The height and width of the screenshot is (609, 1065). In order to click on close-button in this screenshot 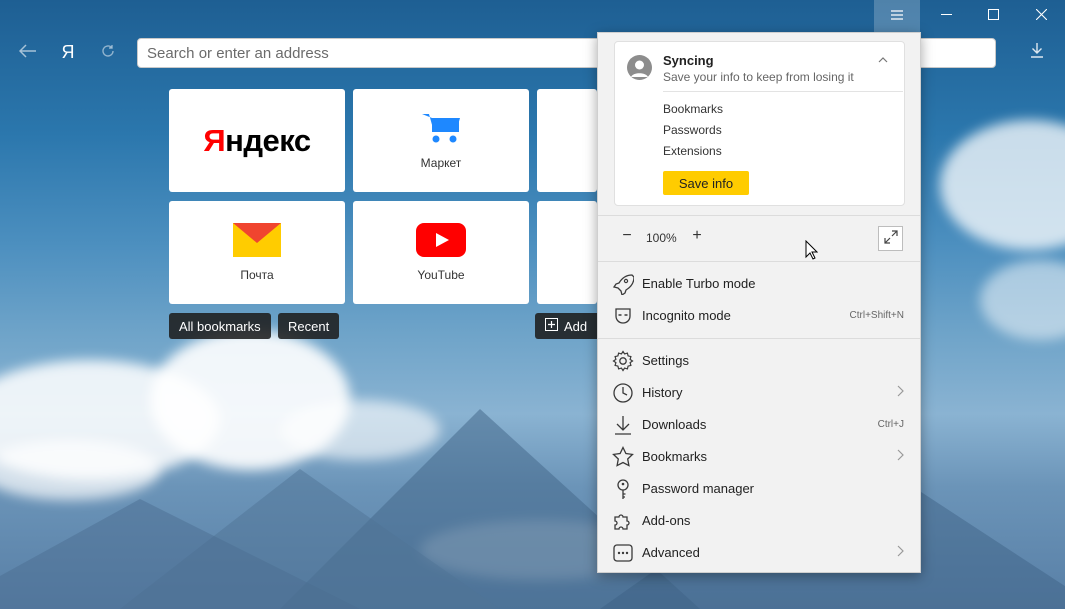, I will do `click(1041, 16)`.